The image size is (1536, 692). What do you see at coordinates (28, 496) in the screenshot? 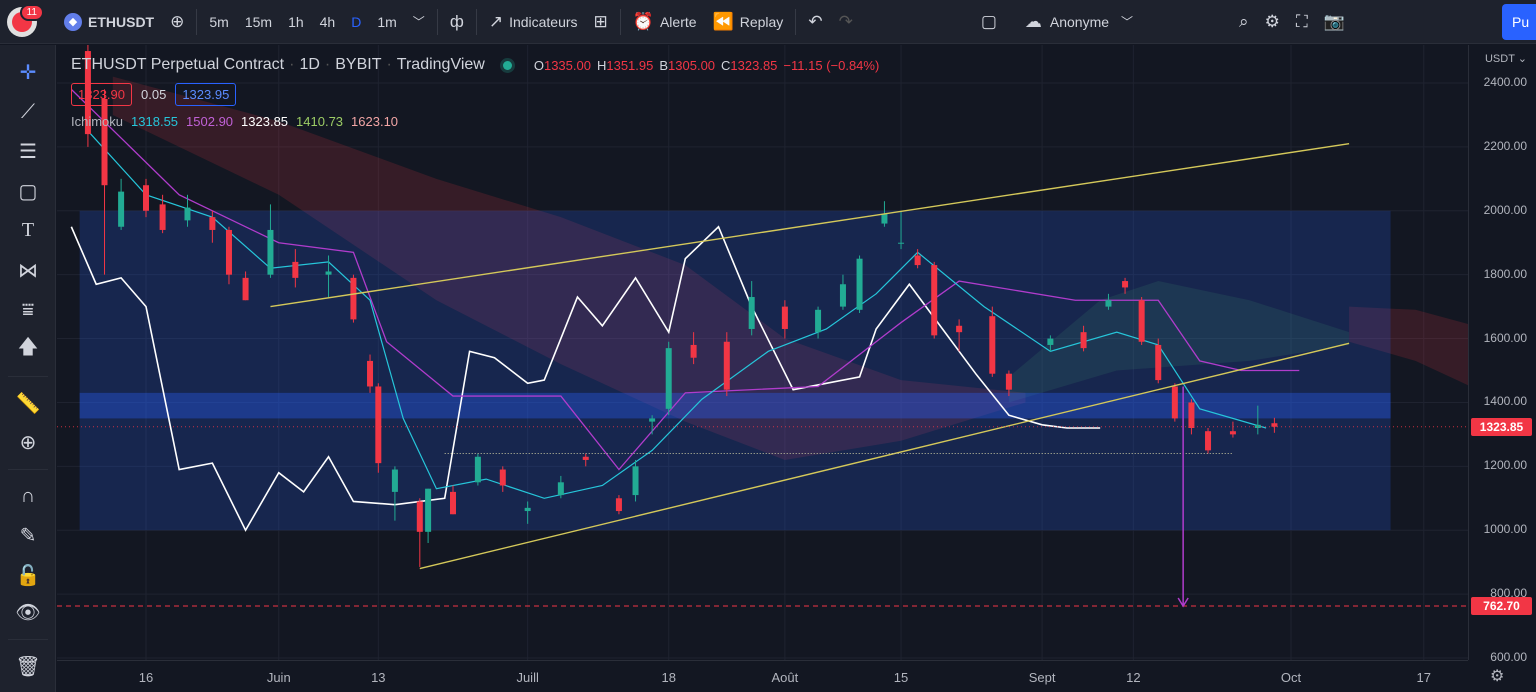
I see `magnet-tool: ∩` at bounding box center [28, 496].